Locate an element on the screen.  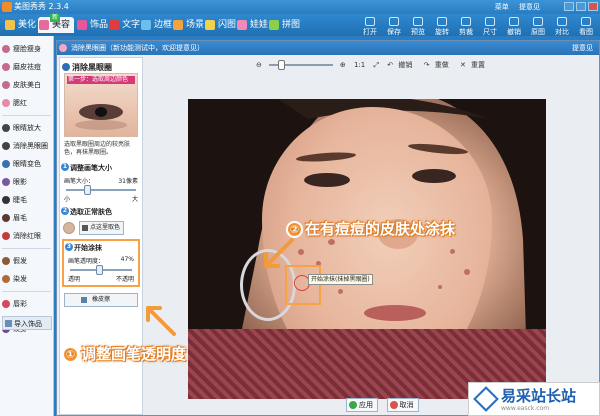
resize-button: 尺寸 is located at coordinates (490, 26).